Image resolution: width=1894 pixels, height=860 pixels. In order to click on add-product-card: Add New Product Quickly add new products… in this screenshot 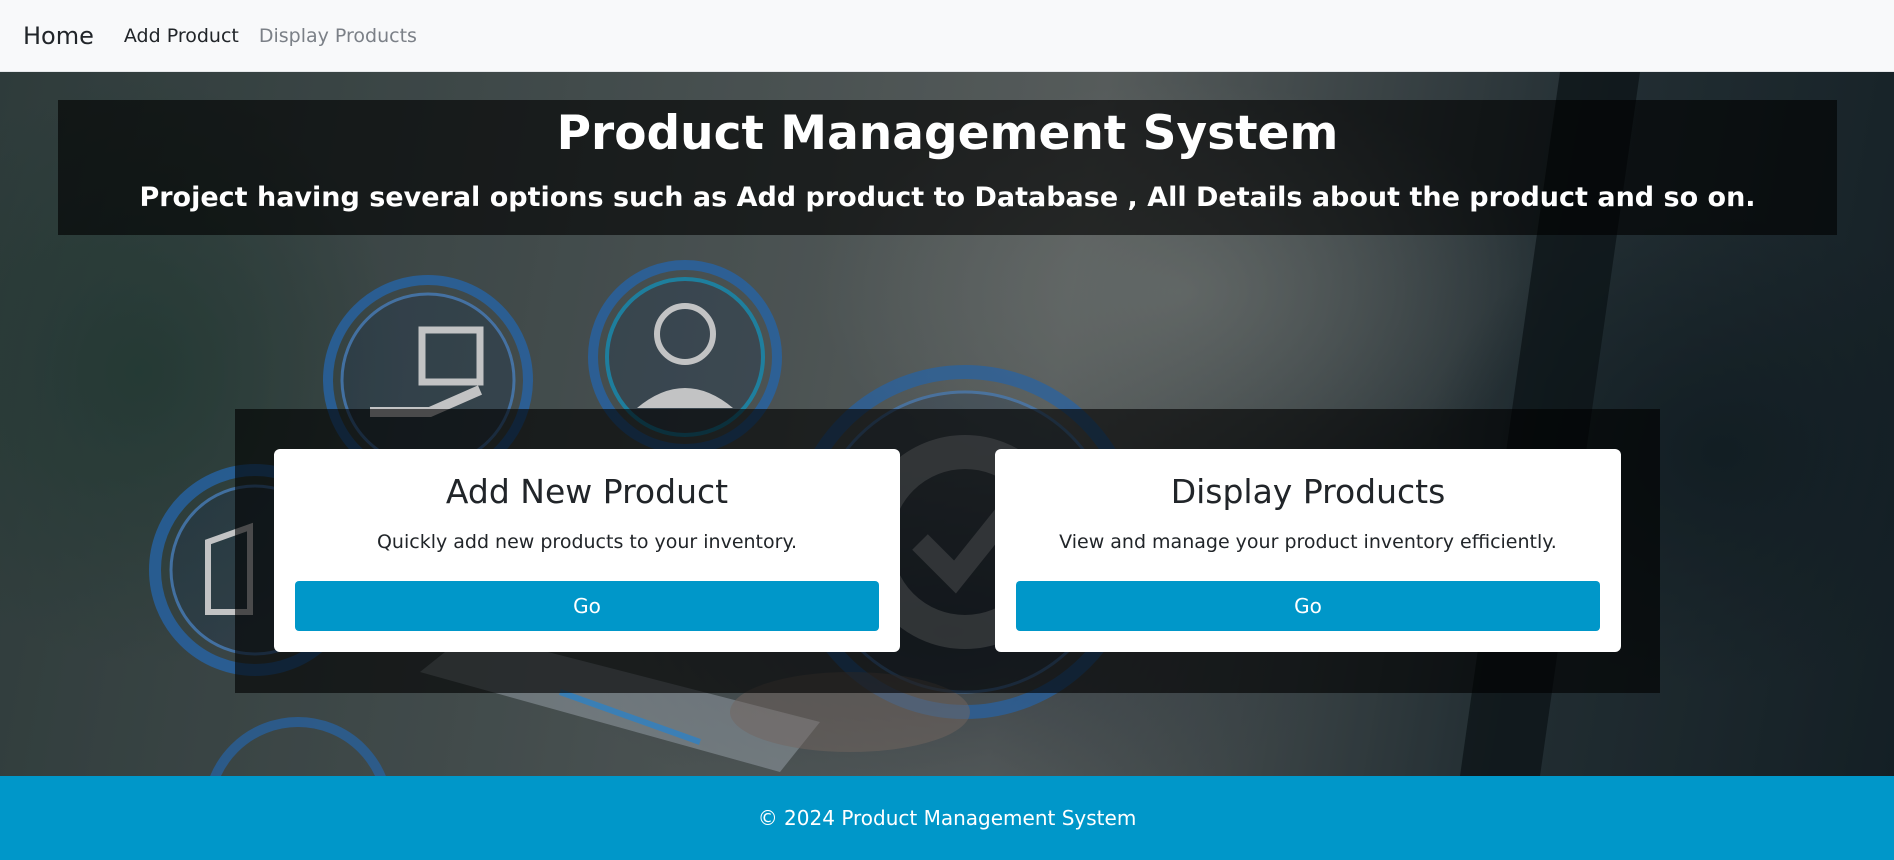, I will do `click(587, 550)`.